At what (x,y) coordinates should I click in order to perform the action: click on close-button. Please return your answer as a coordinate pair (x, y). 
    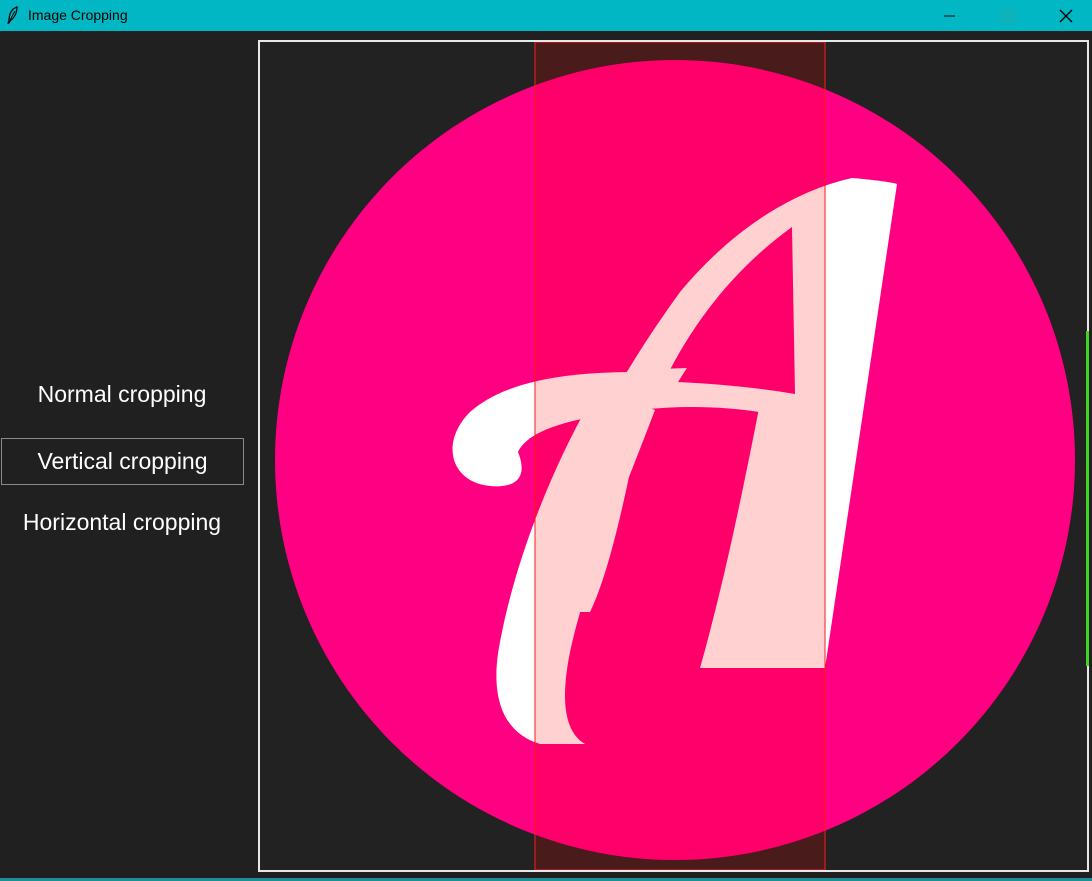
    Looking at the image, I should click on (1064, 15).